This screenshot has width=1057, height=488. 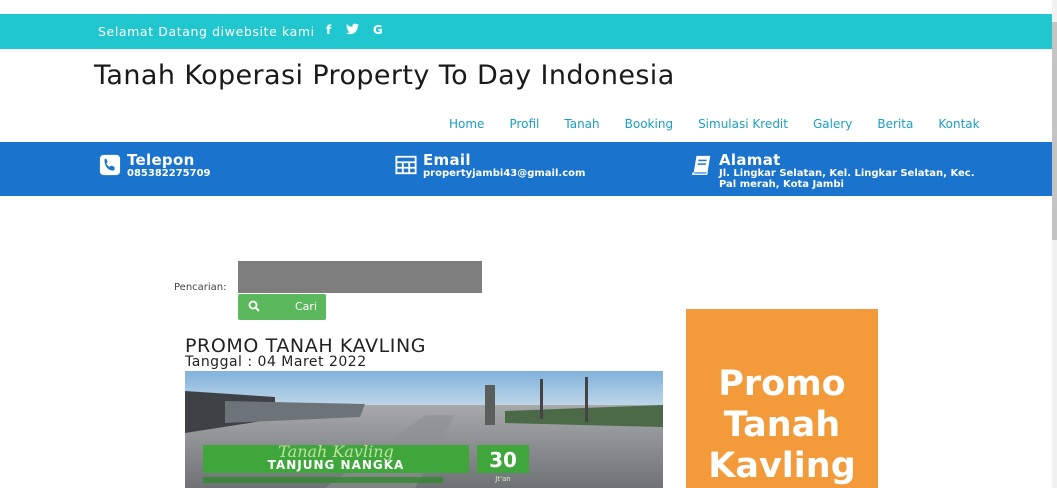 I want to click on contact-telepon: Telepon 085382275709, so click(x=155, y=165).